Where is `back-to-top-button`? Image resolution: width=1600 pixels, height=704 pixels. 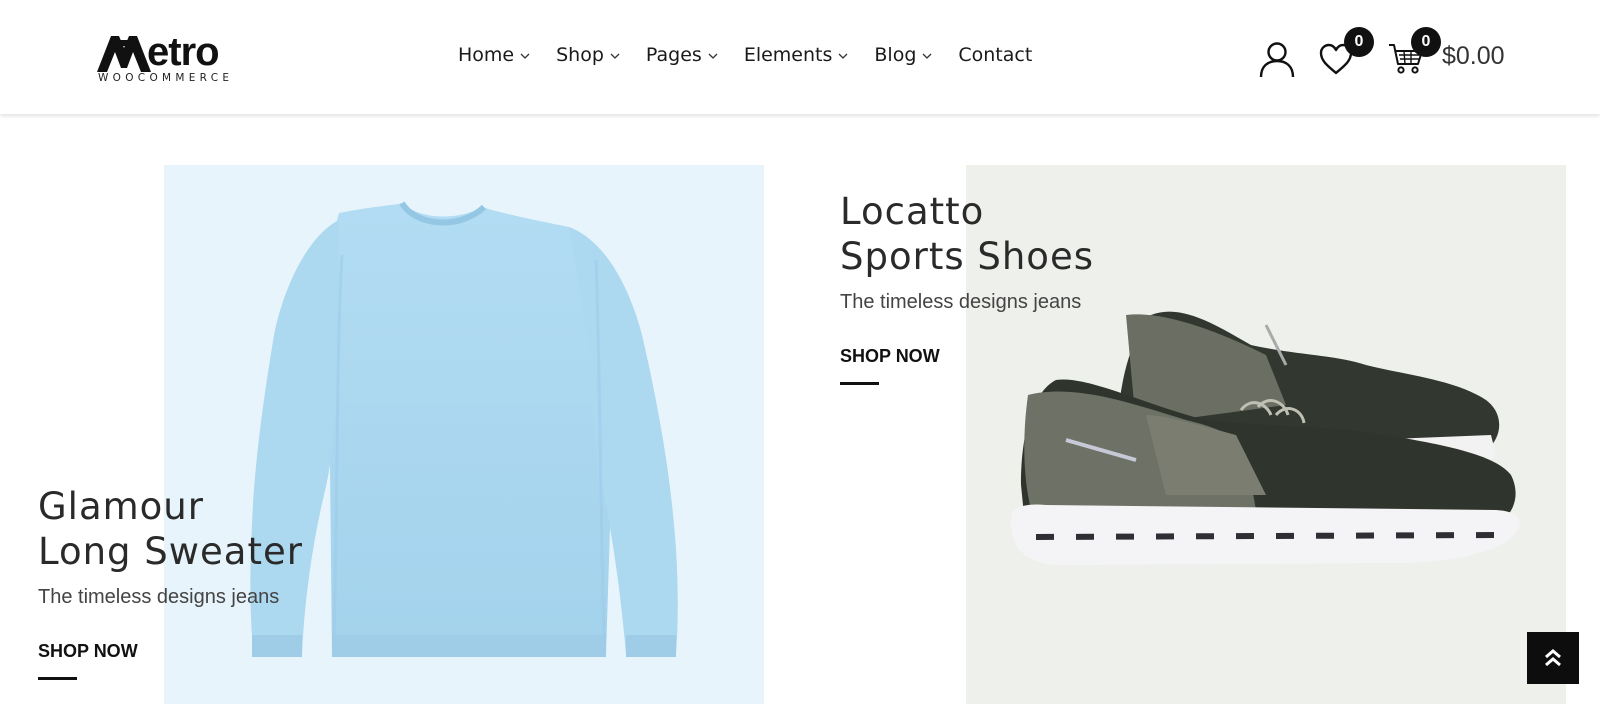
back-to-top-button is located at coordinates (1553, 658).